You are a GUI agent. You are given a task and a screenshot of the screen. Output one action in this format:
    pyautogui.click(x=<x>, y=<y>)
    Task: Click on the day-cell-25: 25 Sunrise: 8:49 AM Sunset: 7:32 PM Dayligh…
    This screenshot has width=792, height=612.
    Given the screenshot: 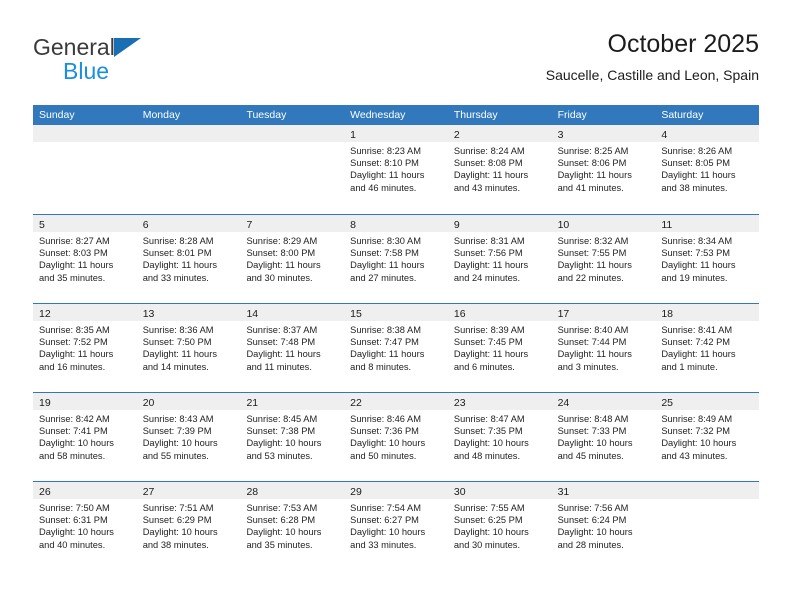 What is the action you would take?
    pyautogui.click(x=707, y=437)
    